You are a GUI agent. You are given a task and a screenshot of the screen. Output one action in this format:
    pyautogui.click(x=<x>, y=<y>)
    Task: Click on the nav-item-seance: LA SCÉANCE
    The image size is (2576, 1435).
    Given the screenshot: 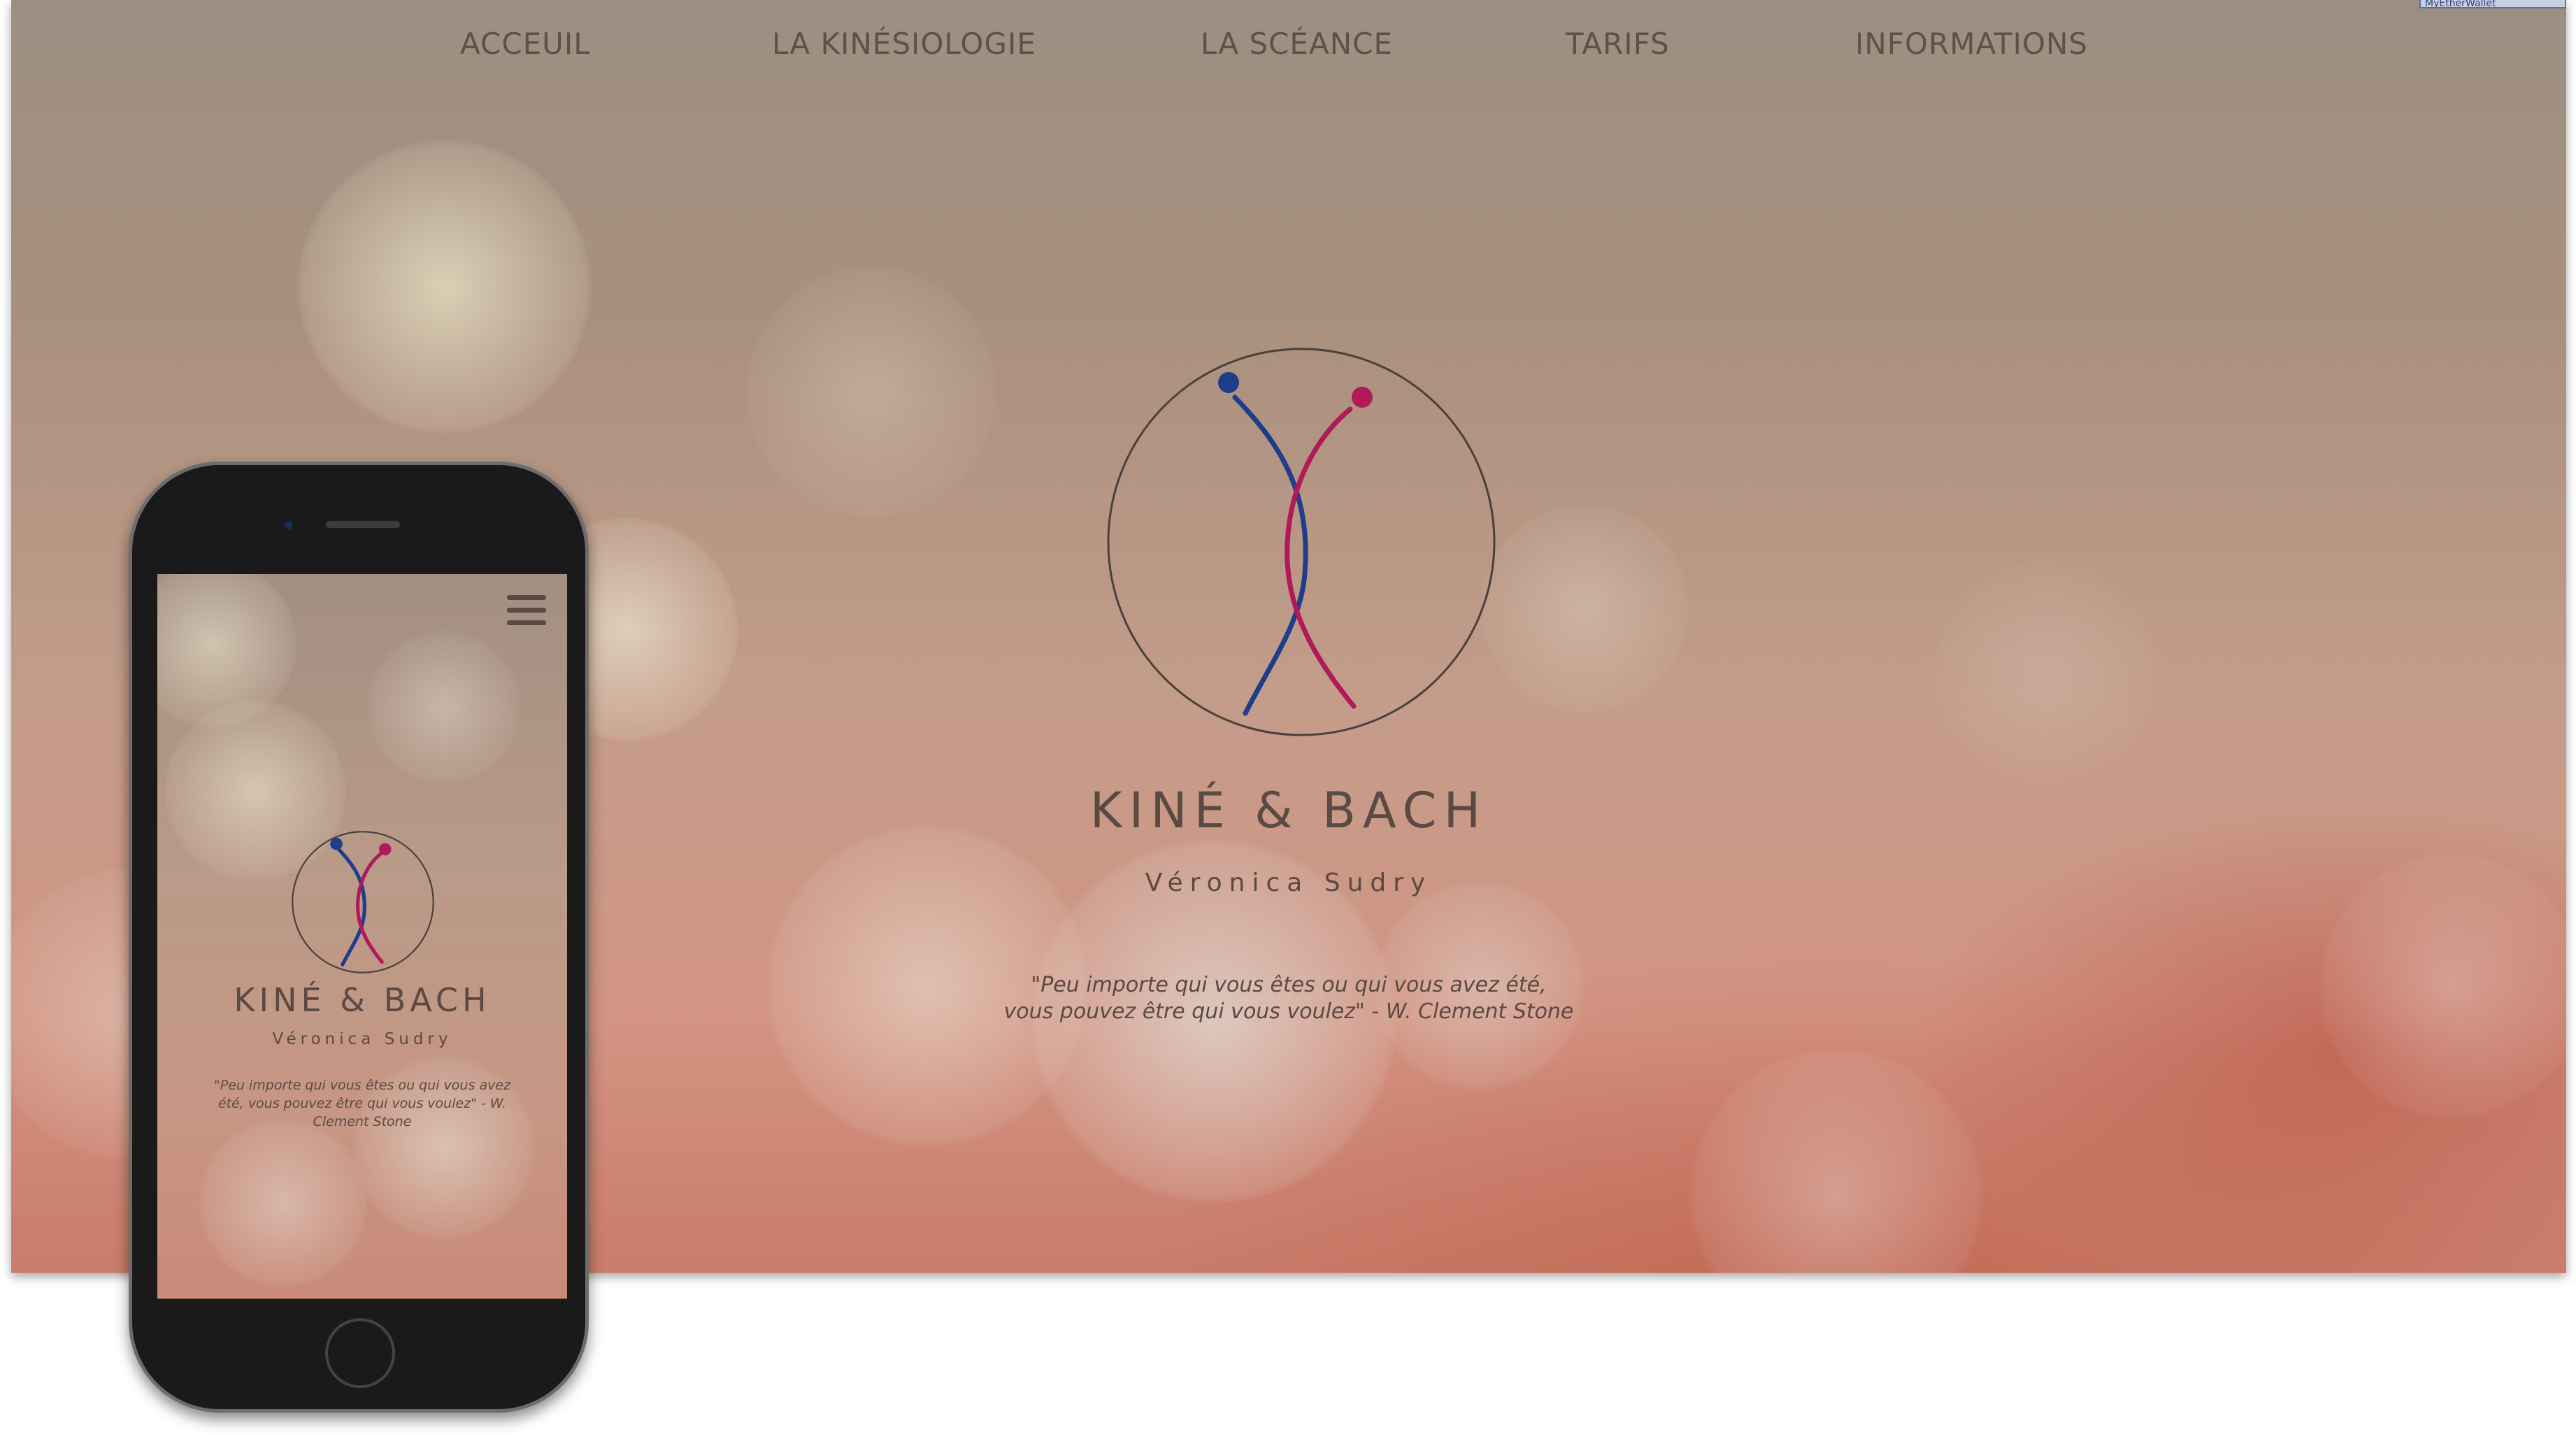 What is the action you would take?
    pyautogui.click(x=1297, y=44)
    